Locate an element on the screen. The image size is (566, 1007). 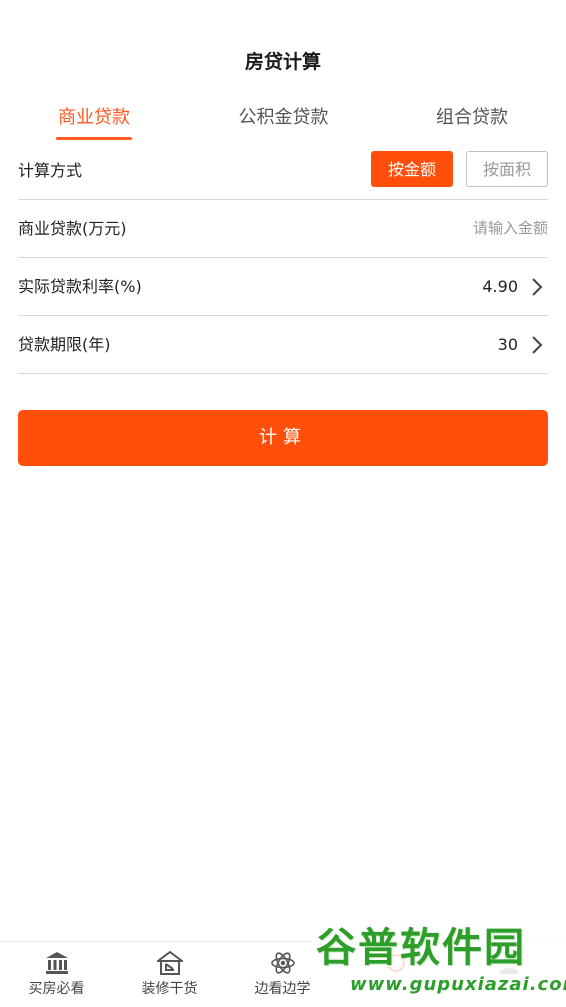
loan-amount-row: 商业贷款(万元) is located at coordinates (283, 229).